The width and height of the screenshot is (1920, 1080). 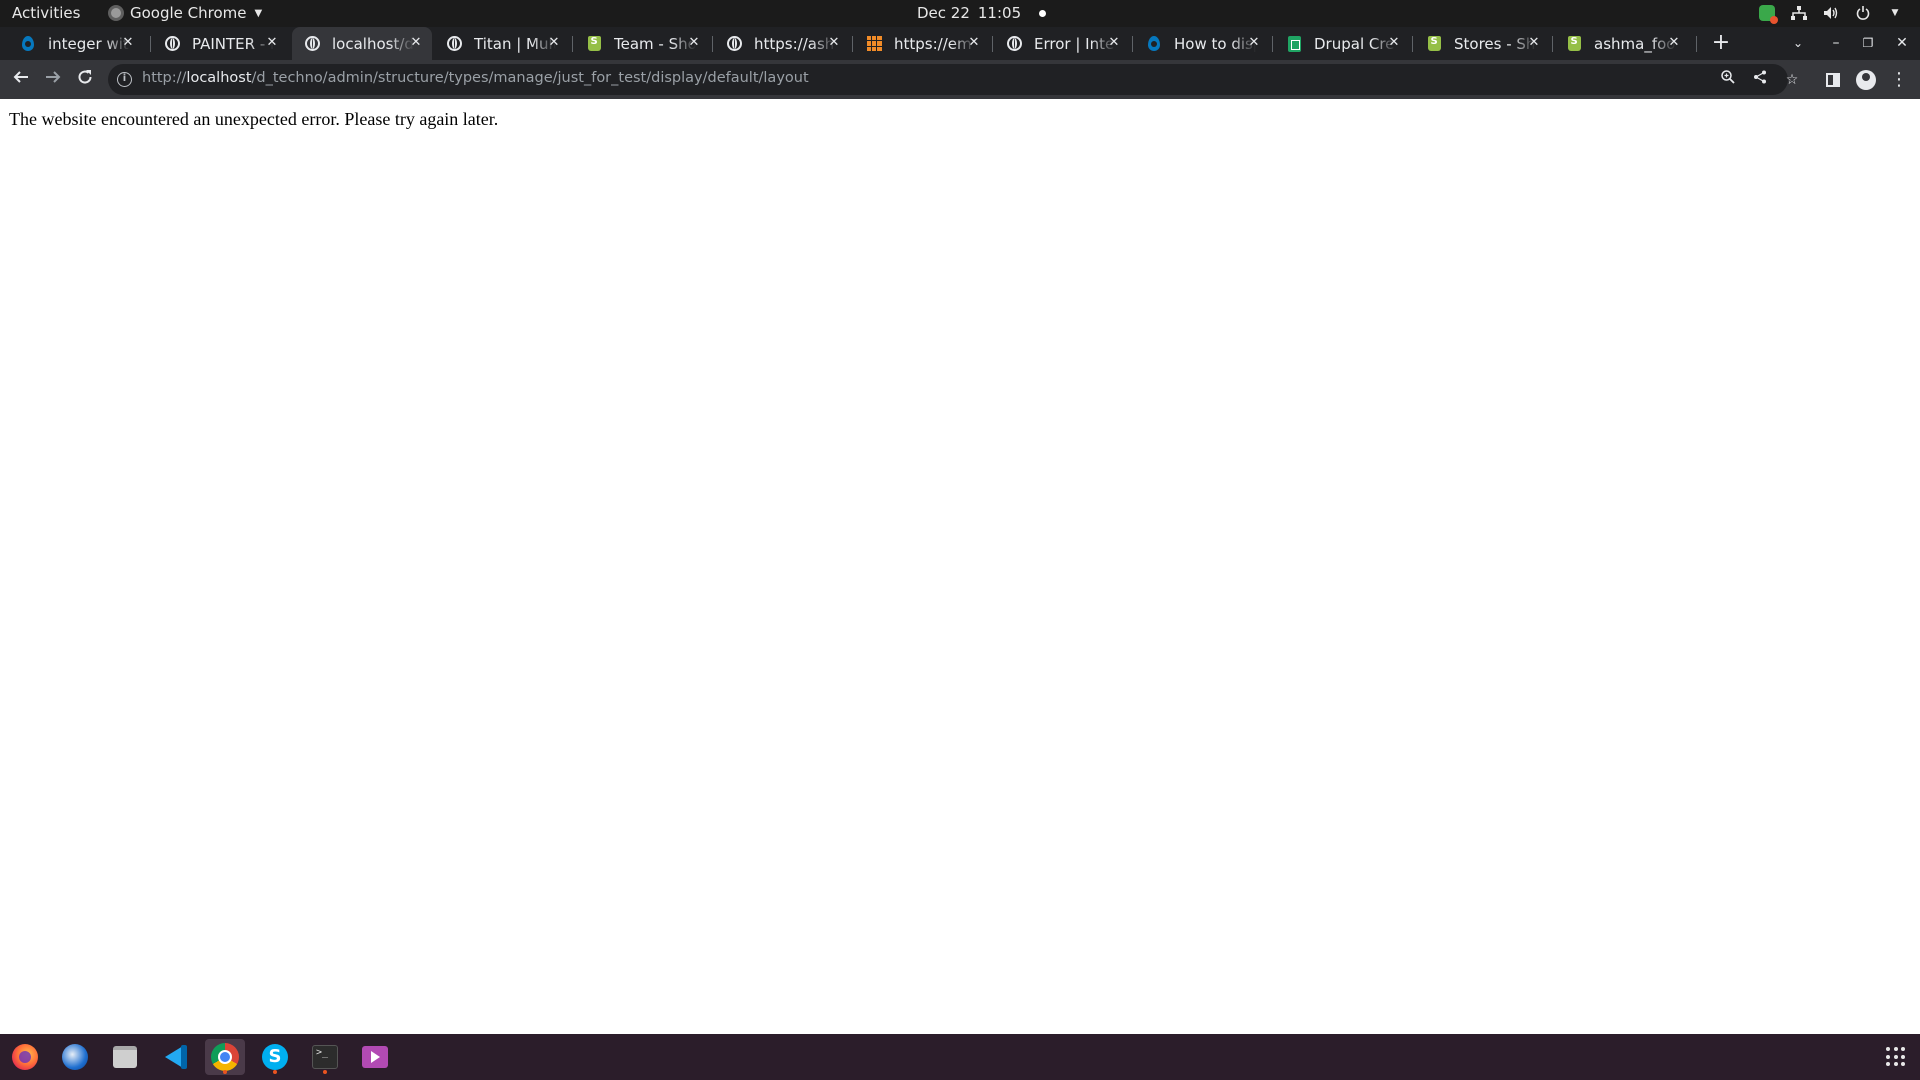 I want to click on clock: Dec 22 11:05, so click(x=982, y=13).